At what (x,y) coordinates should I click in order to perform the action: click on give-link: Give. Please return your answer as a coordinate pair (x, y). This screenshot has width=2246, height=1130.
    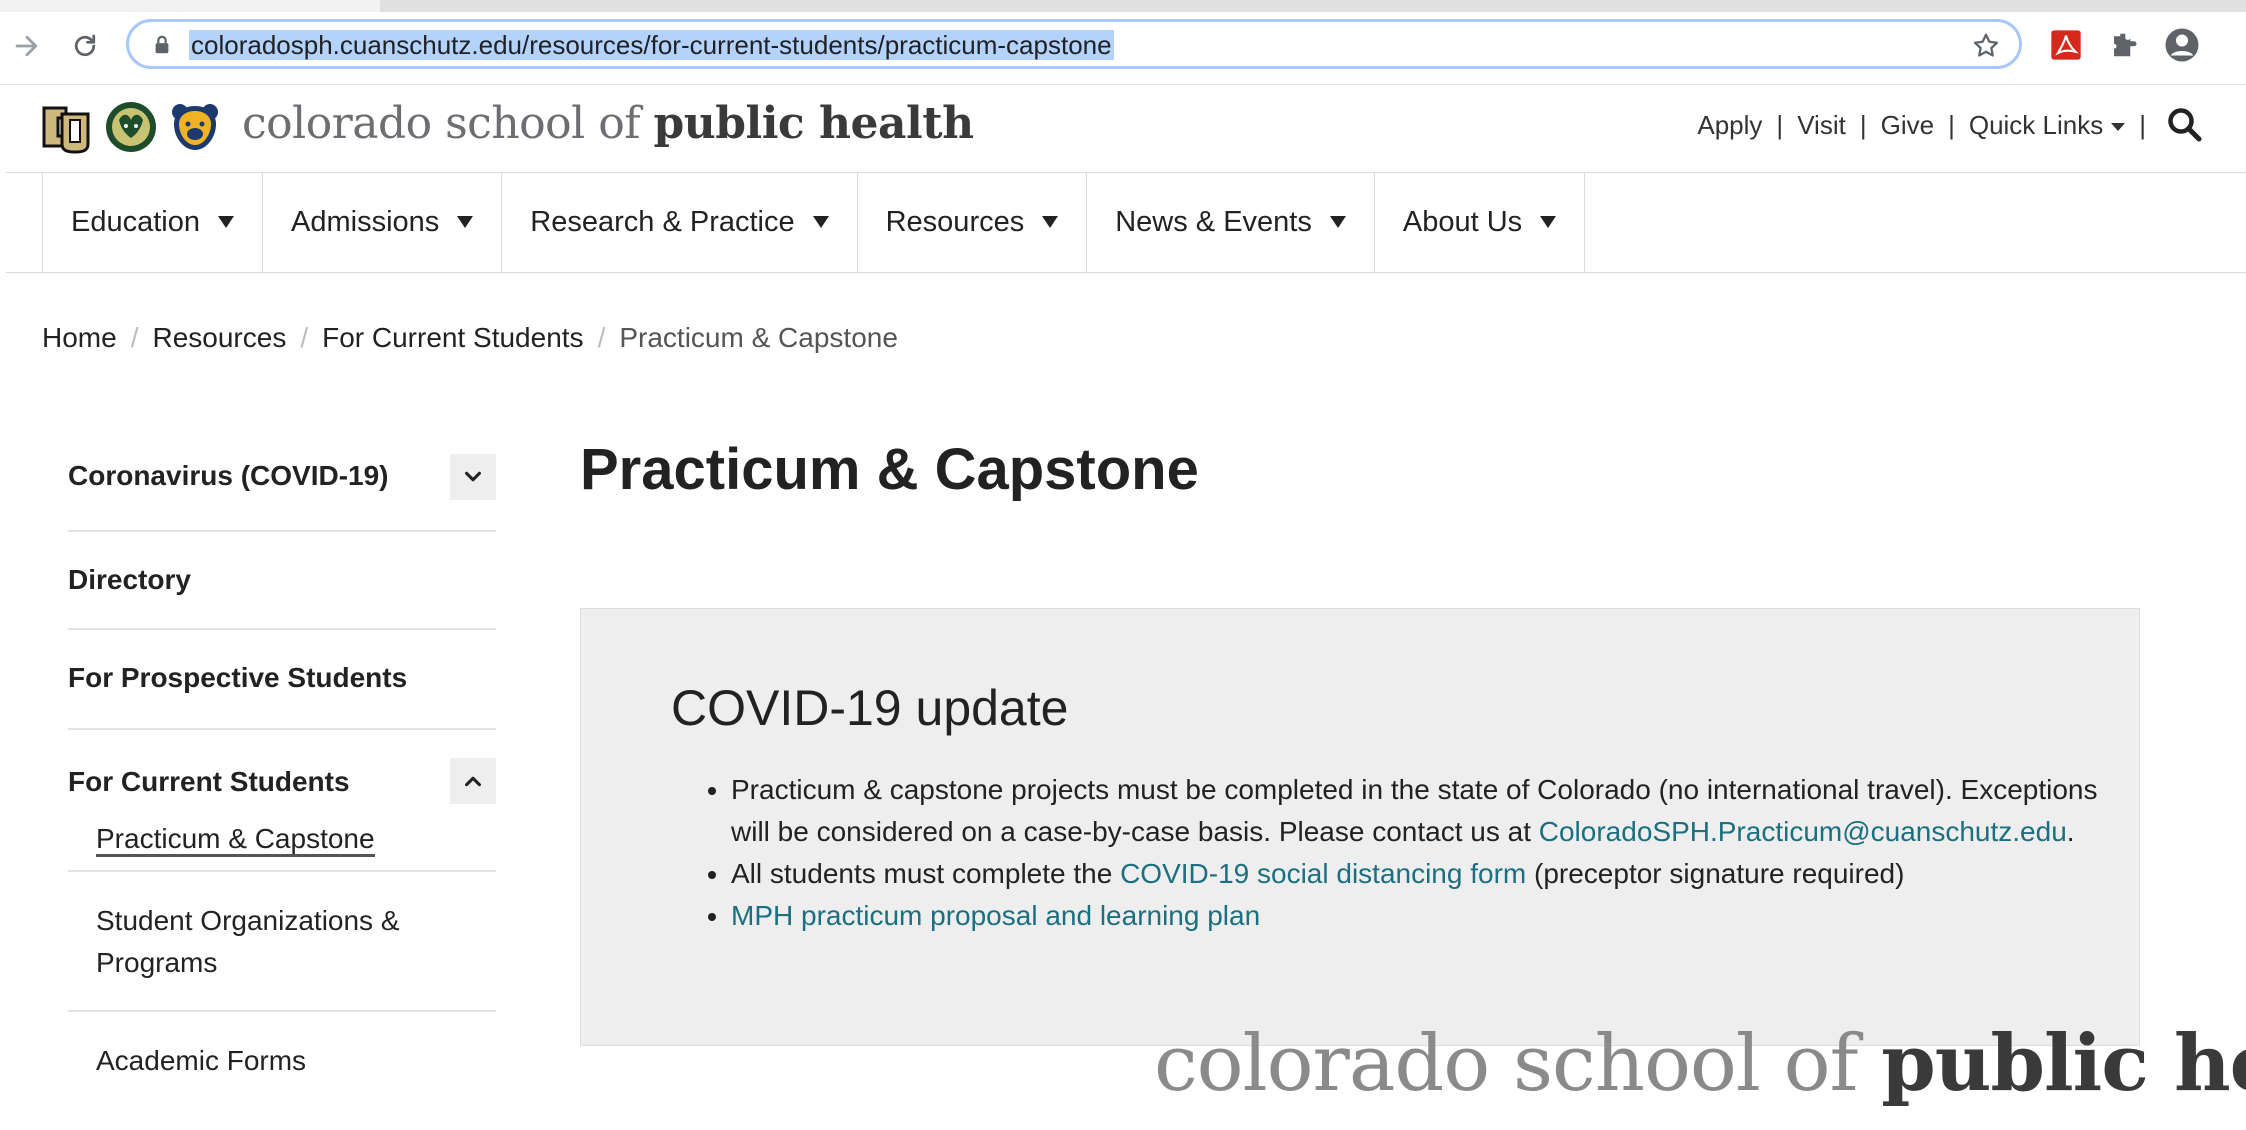
    Looking at the image, I should click on (1907, 125).